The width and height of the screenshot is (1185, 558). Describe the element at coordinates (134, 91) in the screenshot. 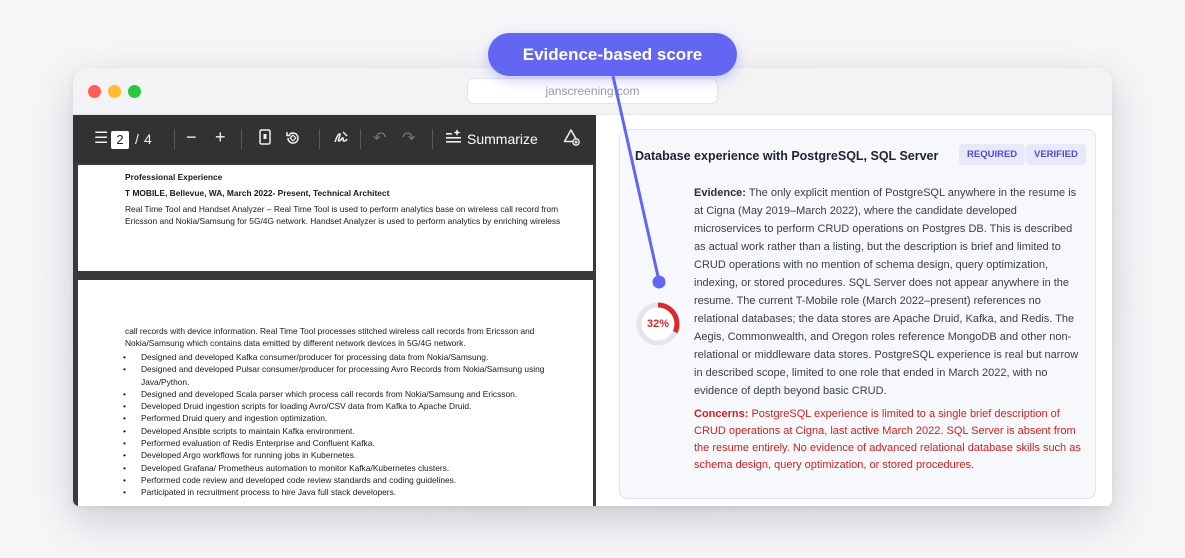

I see `maximize-window-button` at that location.